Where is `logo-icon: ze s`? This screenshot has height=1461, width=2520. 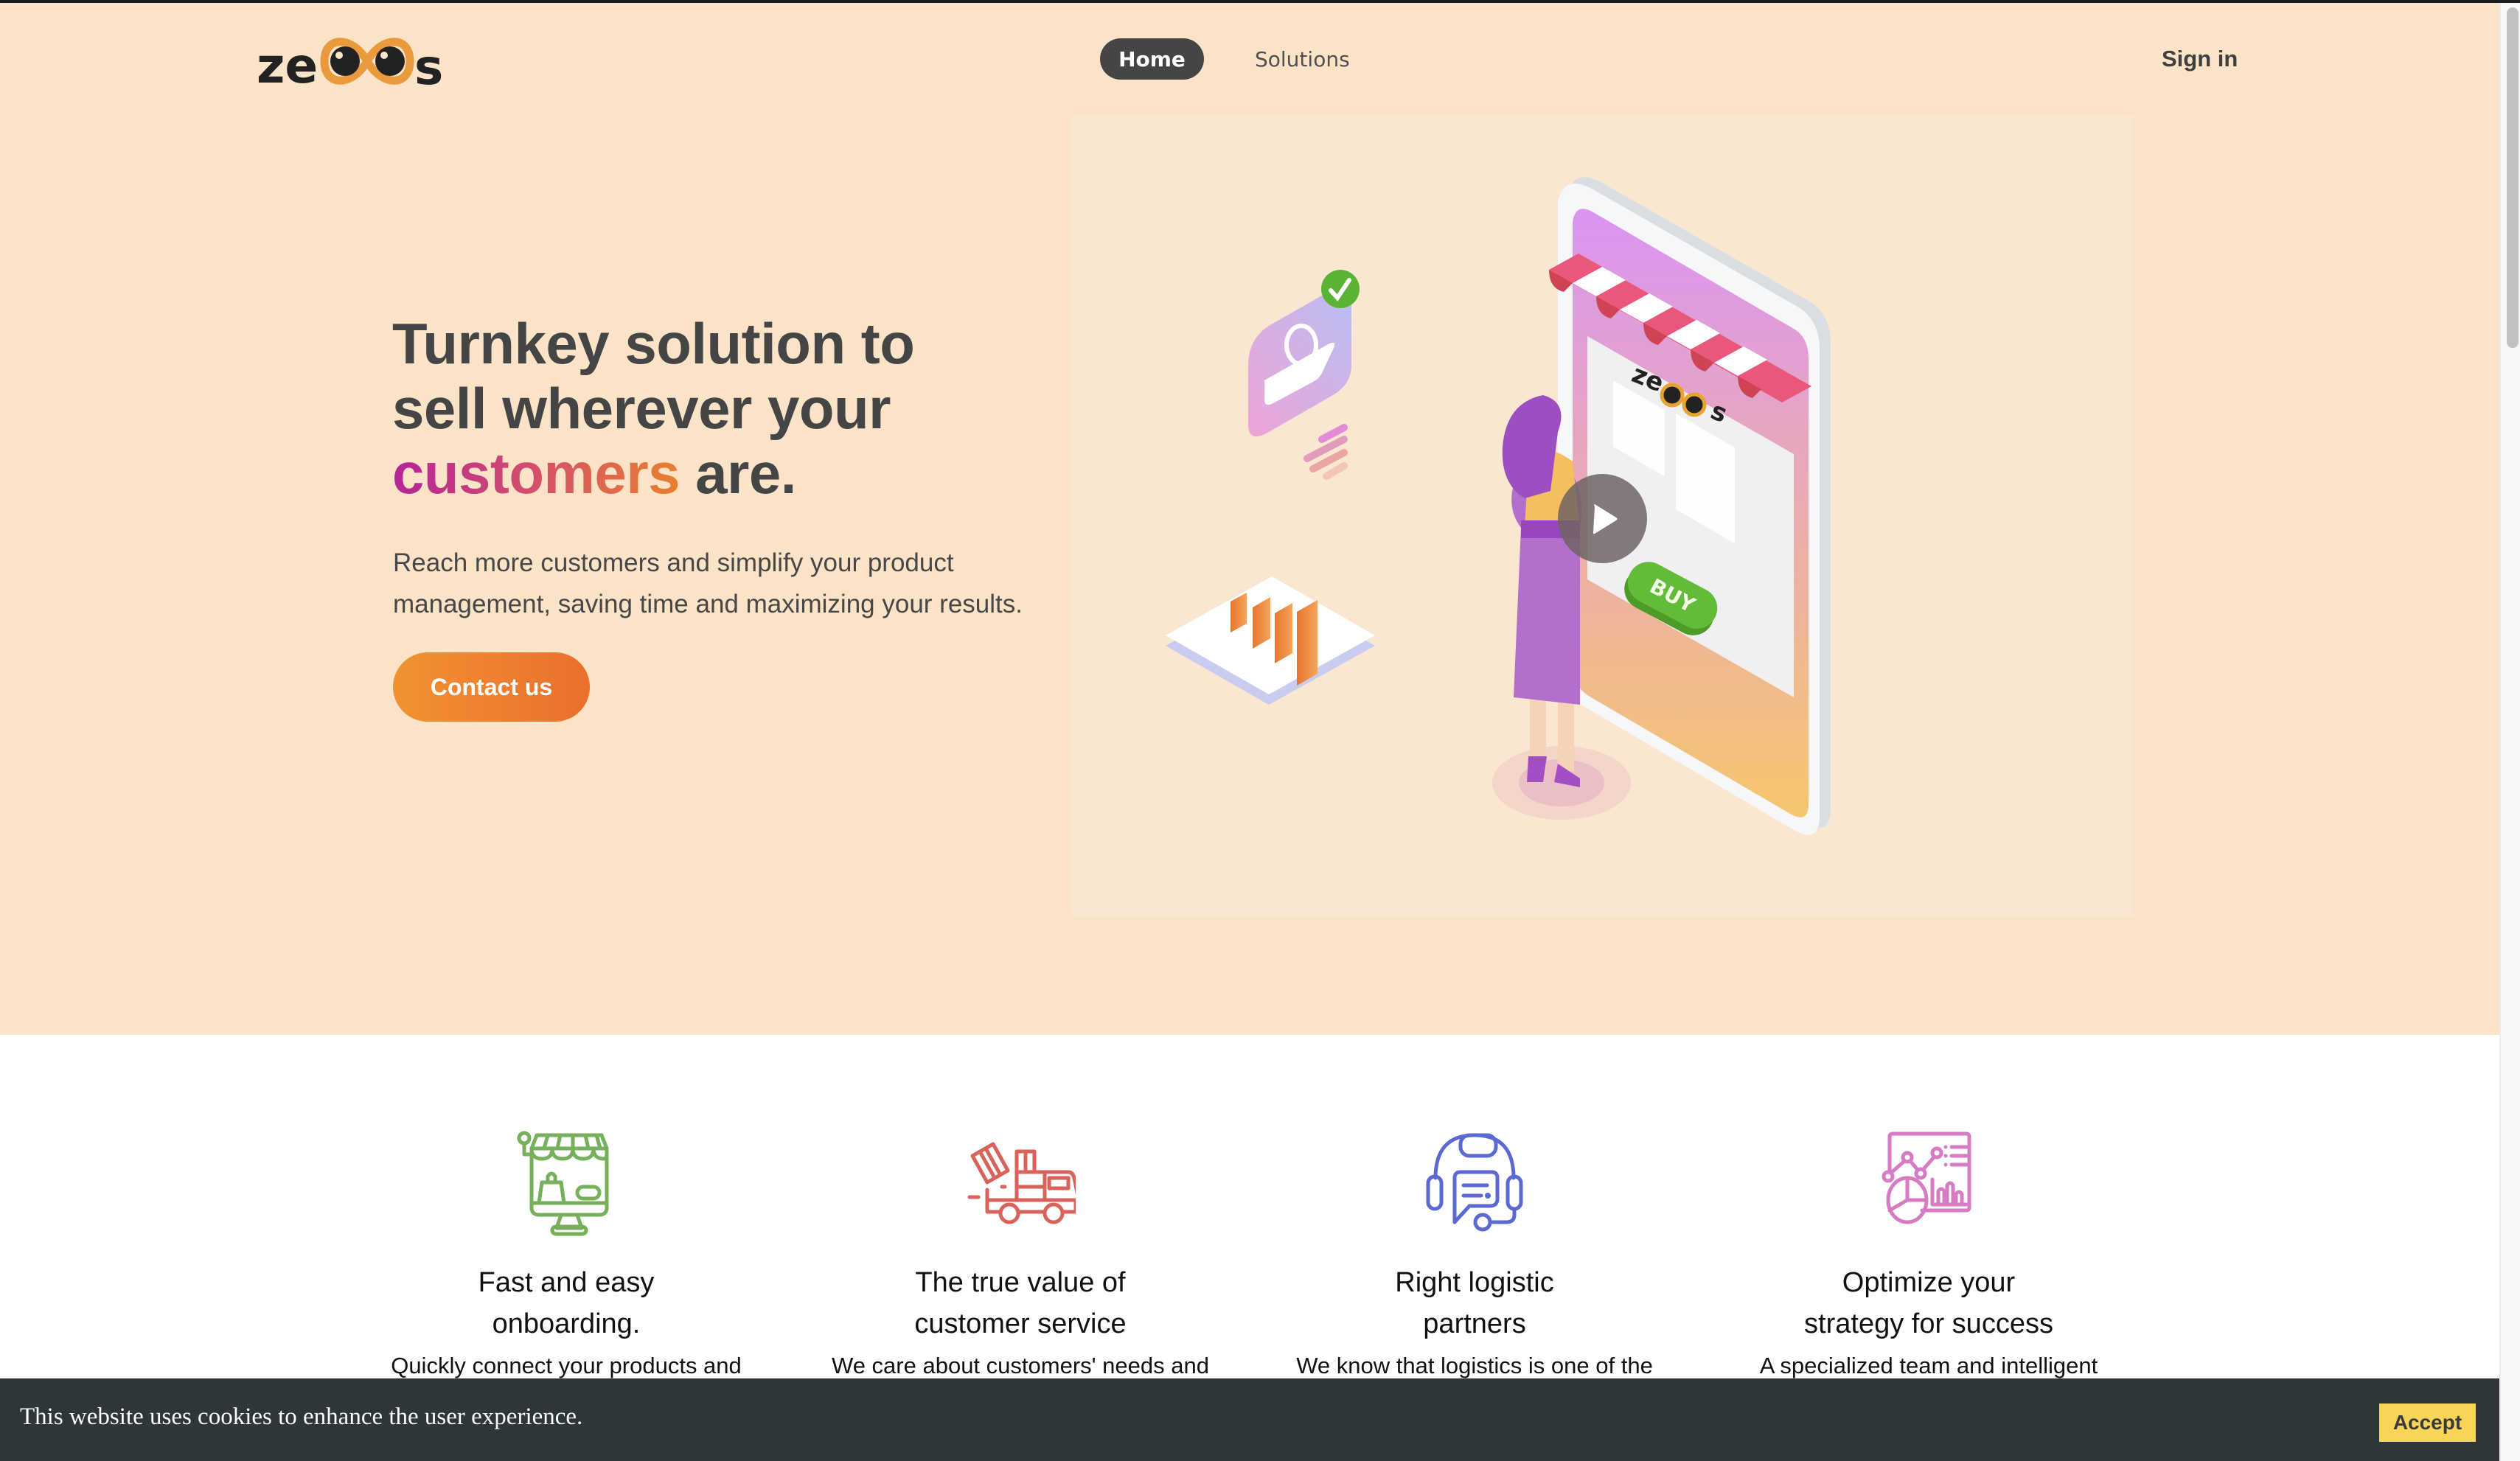 logo-icon: ze s is located at coordinates (350, 67).